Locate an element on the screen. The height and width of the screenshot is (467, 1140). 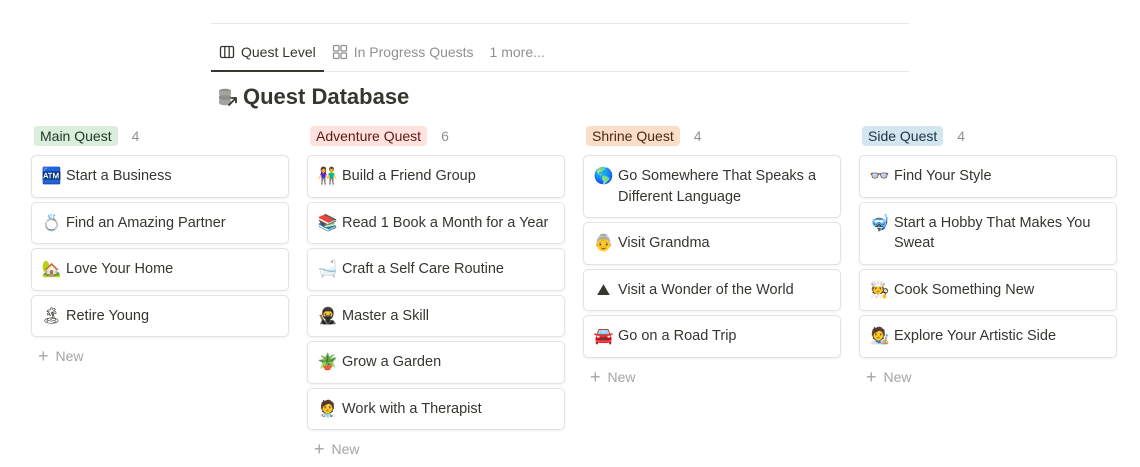
card-title: Master a Skill is located at coordinates (386, 315).